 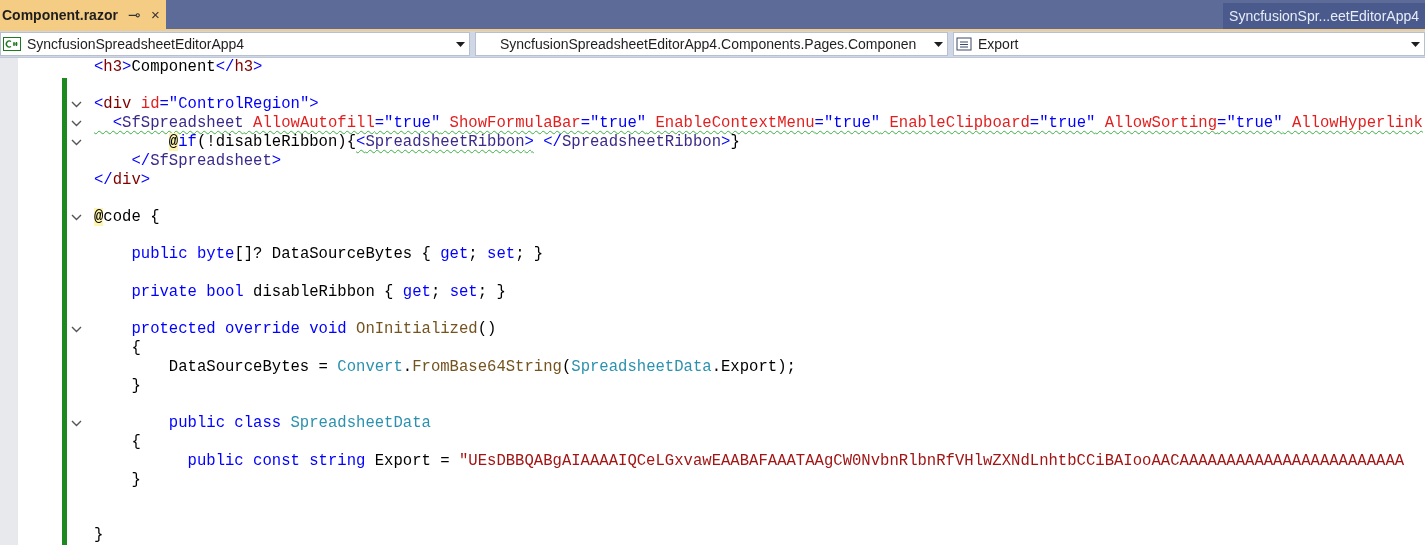 What do you see at coordinates (155, 14) in the screenshot?
I see `close-icon: ×` at bounding box center [155, 14].